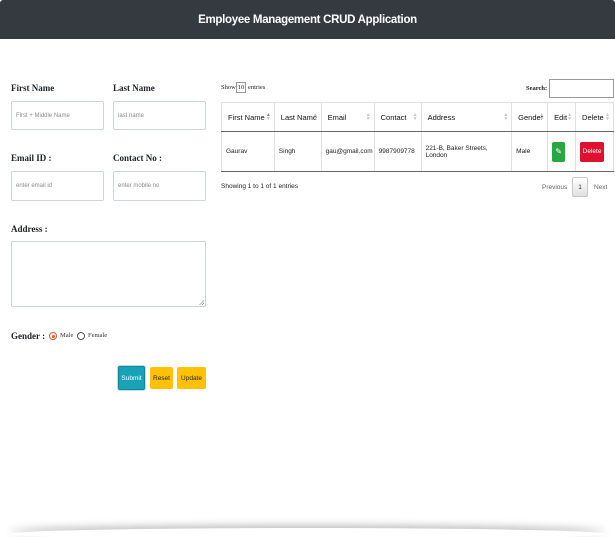 The image size is (615, 537). What do you see at coordinates (467, 117) in the screenshot?
I see `col-address: Address ▲ ▼` at bounding box center [467, 117].